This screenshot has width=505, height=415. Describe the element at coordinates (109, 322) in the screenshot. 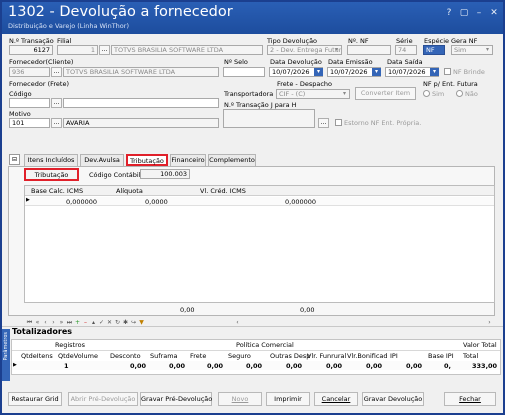

I see `nav-cancel-icon: ✕` at that location.